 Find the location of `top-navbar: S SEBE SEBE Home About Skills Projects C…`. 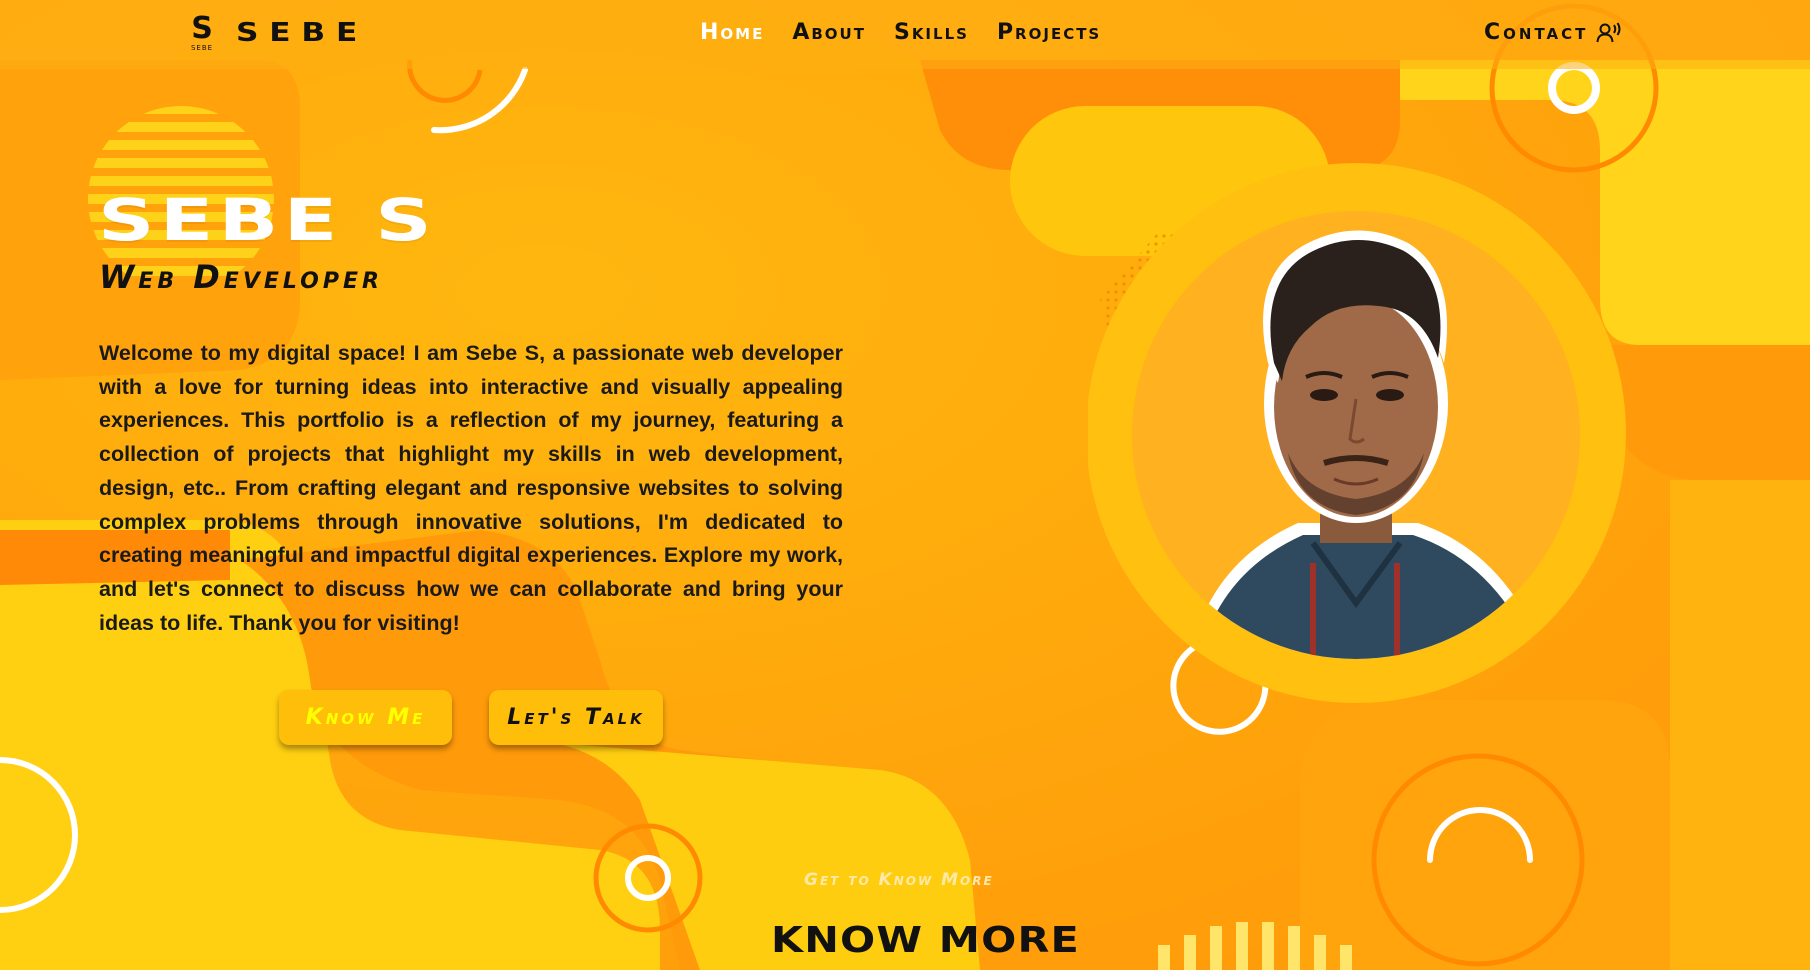

top-navbar: S SEBE SEBE Home About Skills Projects C… is located at coordinates (905, 34).